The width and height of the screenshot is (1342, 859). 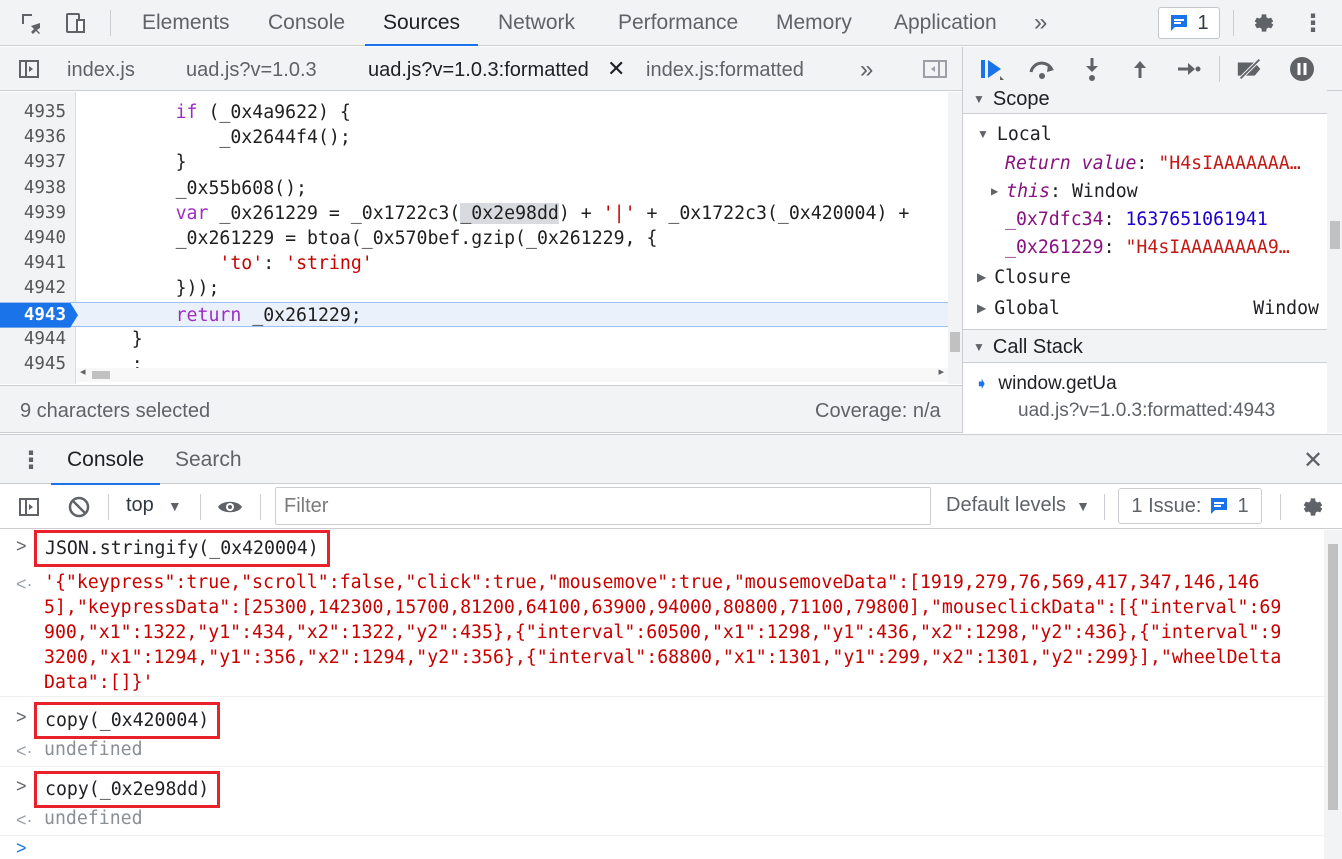 What do you see at coordinates (29, 69) in the screenshot?
I see `toggle-navigator-icon` at bounding box center [29, 69].